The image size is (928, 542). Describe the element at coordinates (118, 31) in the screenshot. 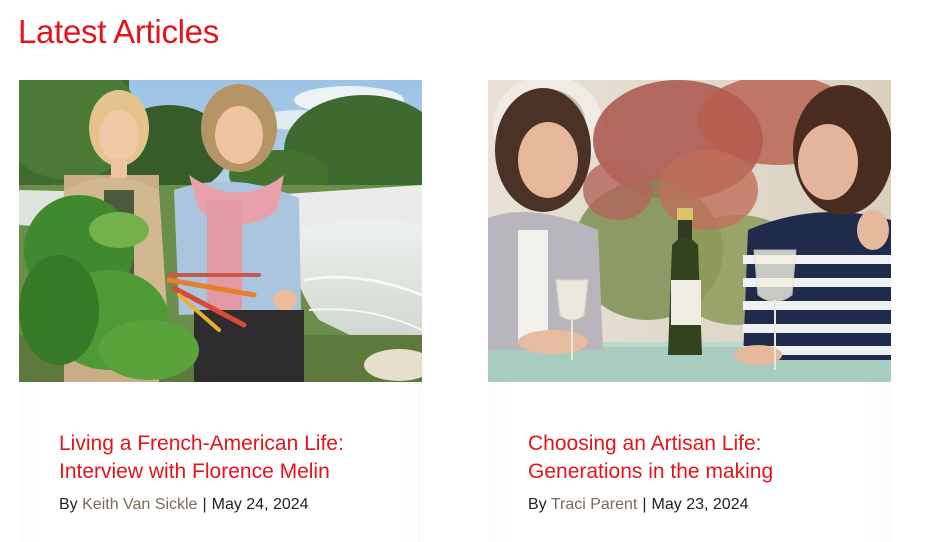

I see `section-title: Latest Articles` at that location.